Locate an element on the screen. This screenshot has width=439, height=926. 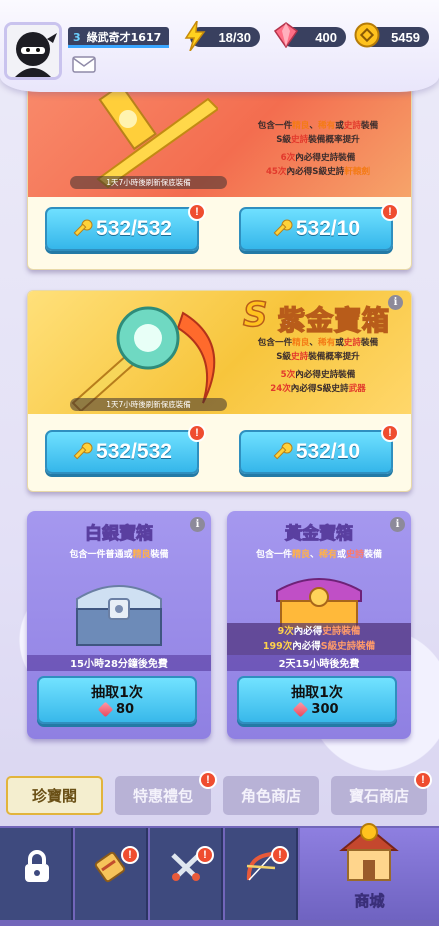
player-level: 3 is located at coordinates (77, 37).